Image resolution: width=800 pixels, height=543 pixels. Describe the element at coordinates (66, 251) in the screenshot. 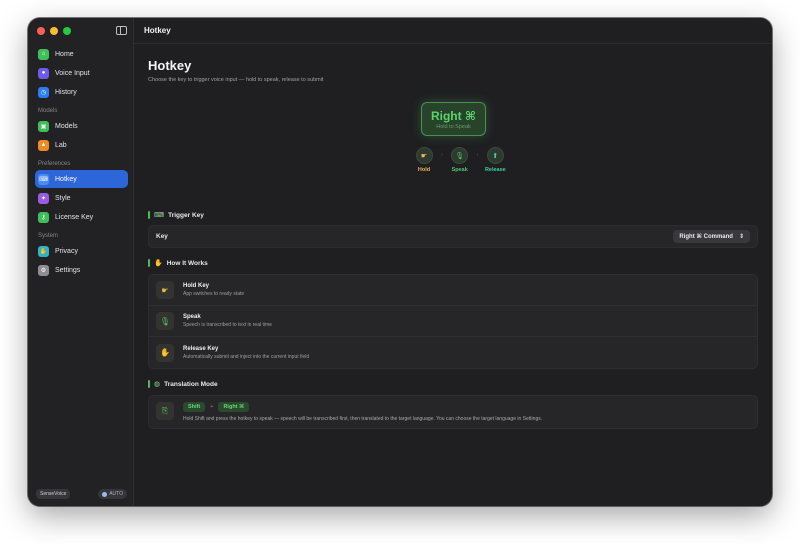

I see `sidebar-item-label: Privacy` at that location.